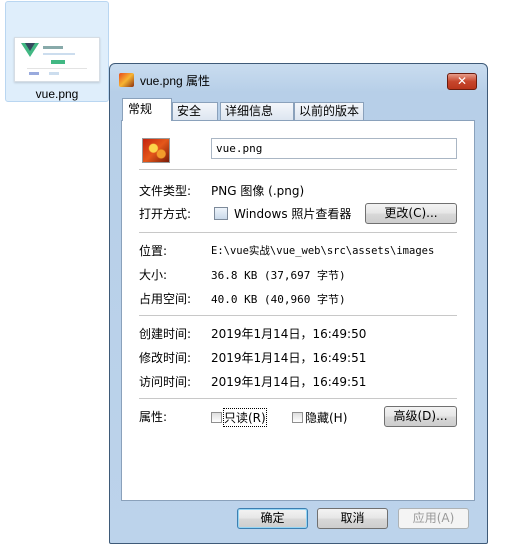  I want to click on vue-logo-inner, so click(30, 47).